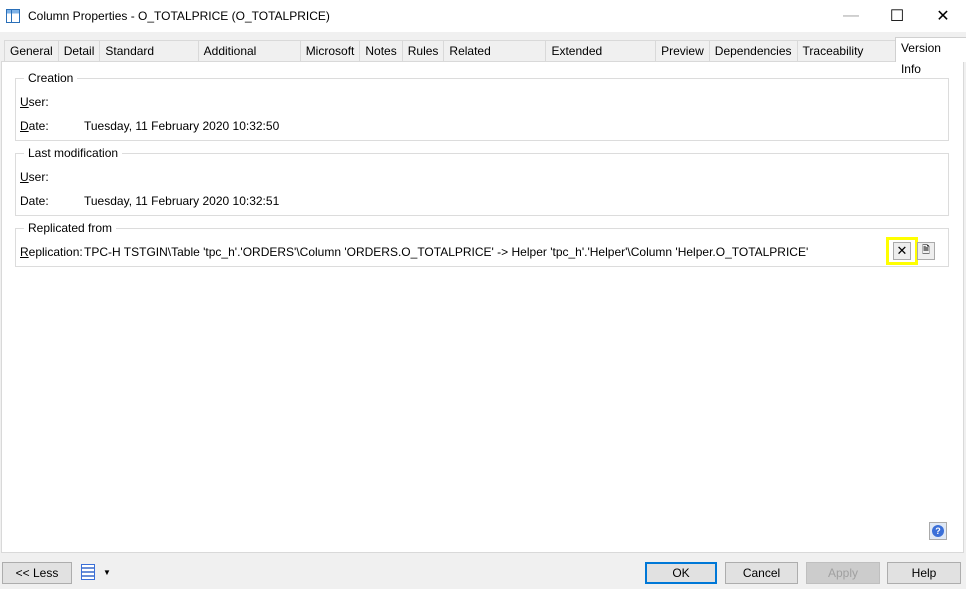 The width and height of the screenshot is (966, 589). Describe the element at coordinates (107, 572) in the screenshot. I see `dropdown-arrow-icon: ▼` at that location.